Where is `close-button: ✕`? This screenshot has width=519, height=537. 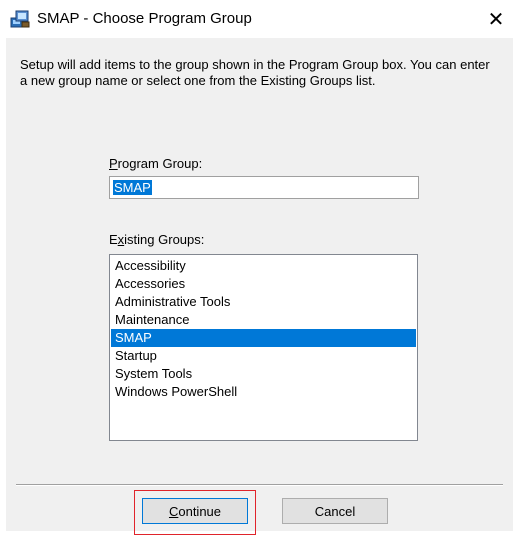
close-button: ✕ is located at coordinates (496, 19).